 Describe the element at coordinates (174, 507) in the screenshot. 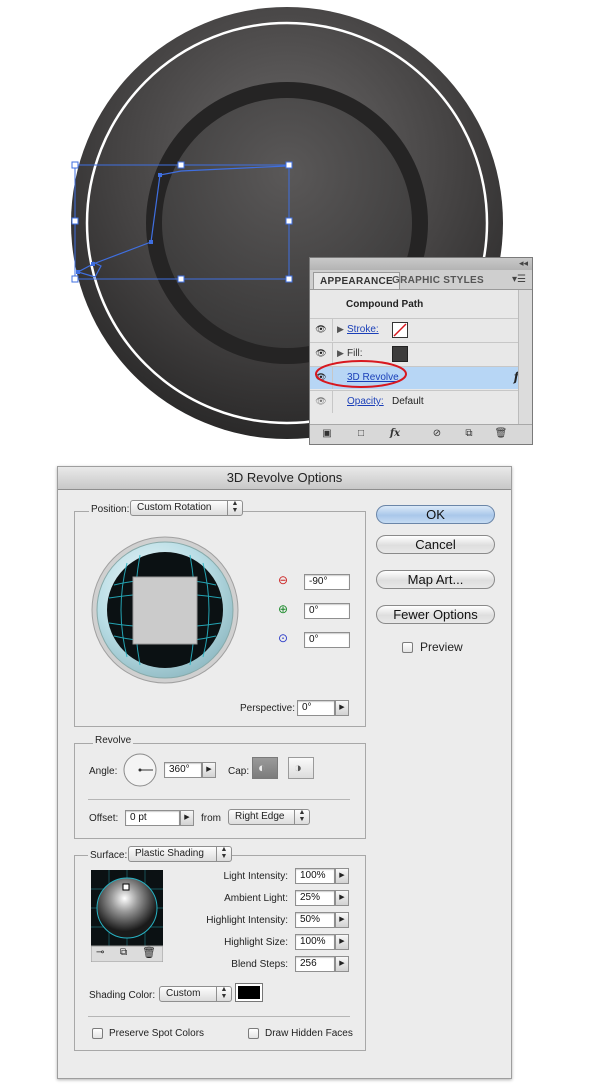

I see `position-preset-value: Custom Rotation` at that location.